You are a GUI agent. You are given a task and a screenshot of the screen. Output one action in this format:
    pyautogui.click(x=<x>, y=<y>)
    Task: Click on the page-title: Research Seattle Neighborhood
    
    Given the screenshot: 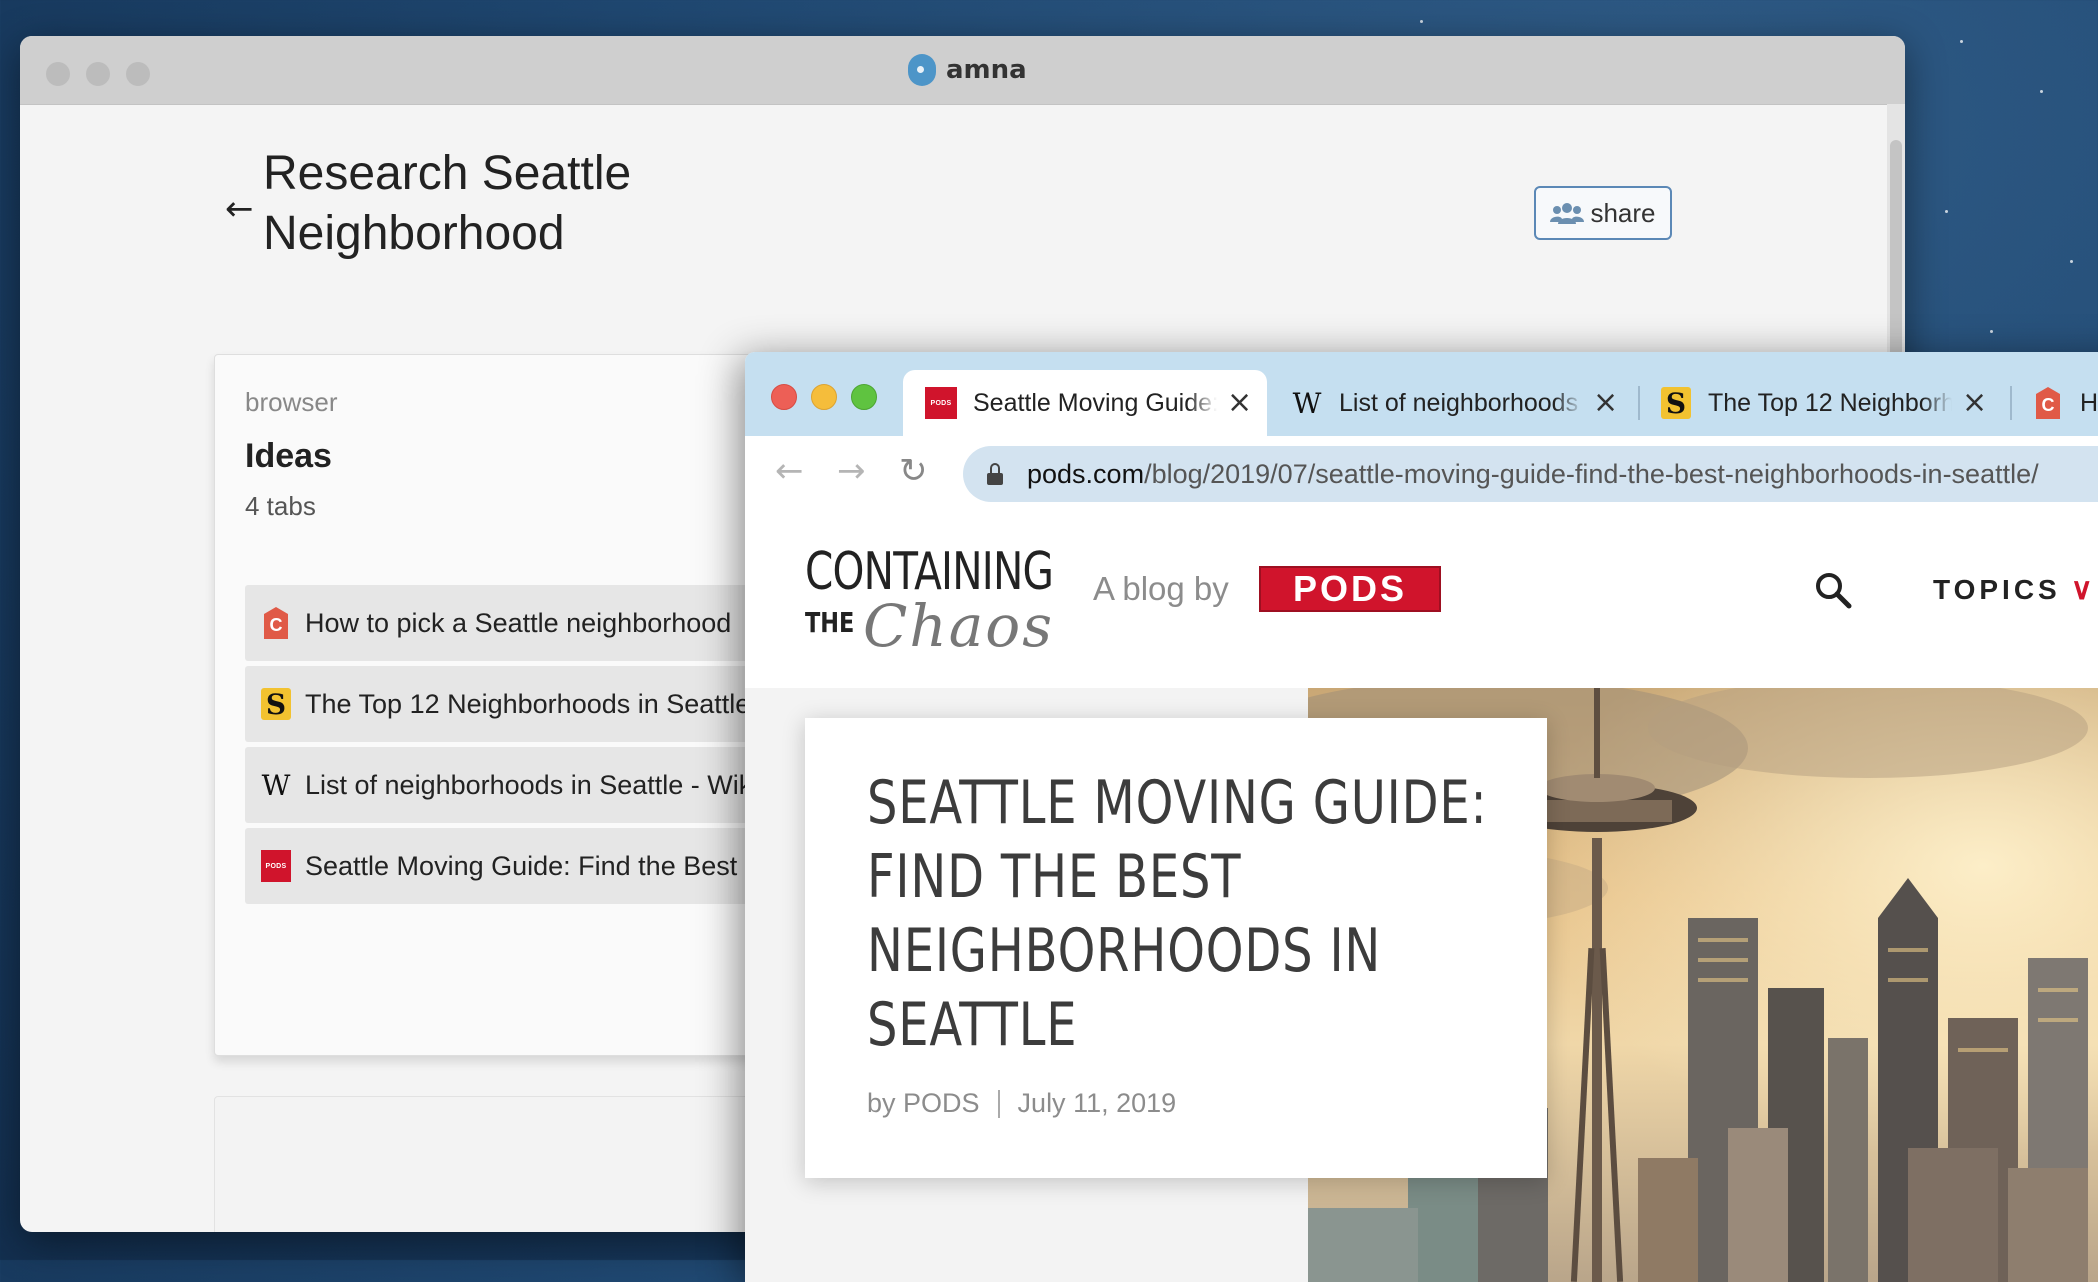 What is the action you would take?
    pyautogui.click(x=447, y=203)
    